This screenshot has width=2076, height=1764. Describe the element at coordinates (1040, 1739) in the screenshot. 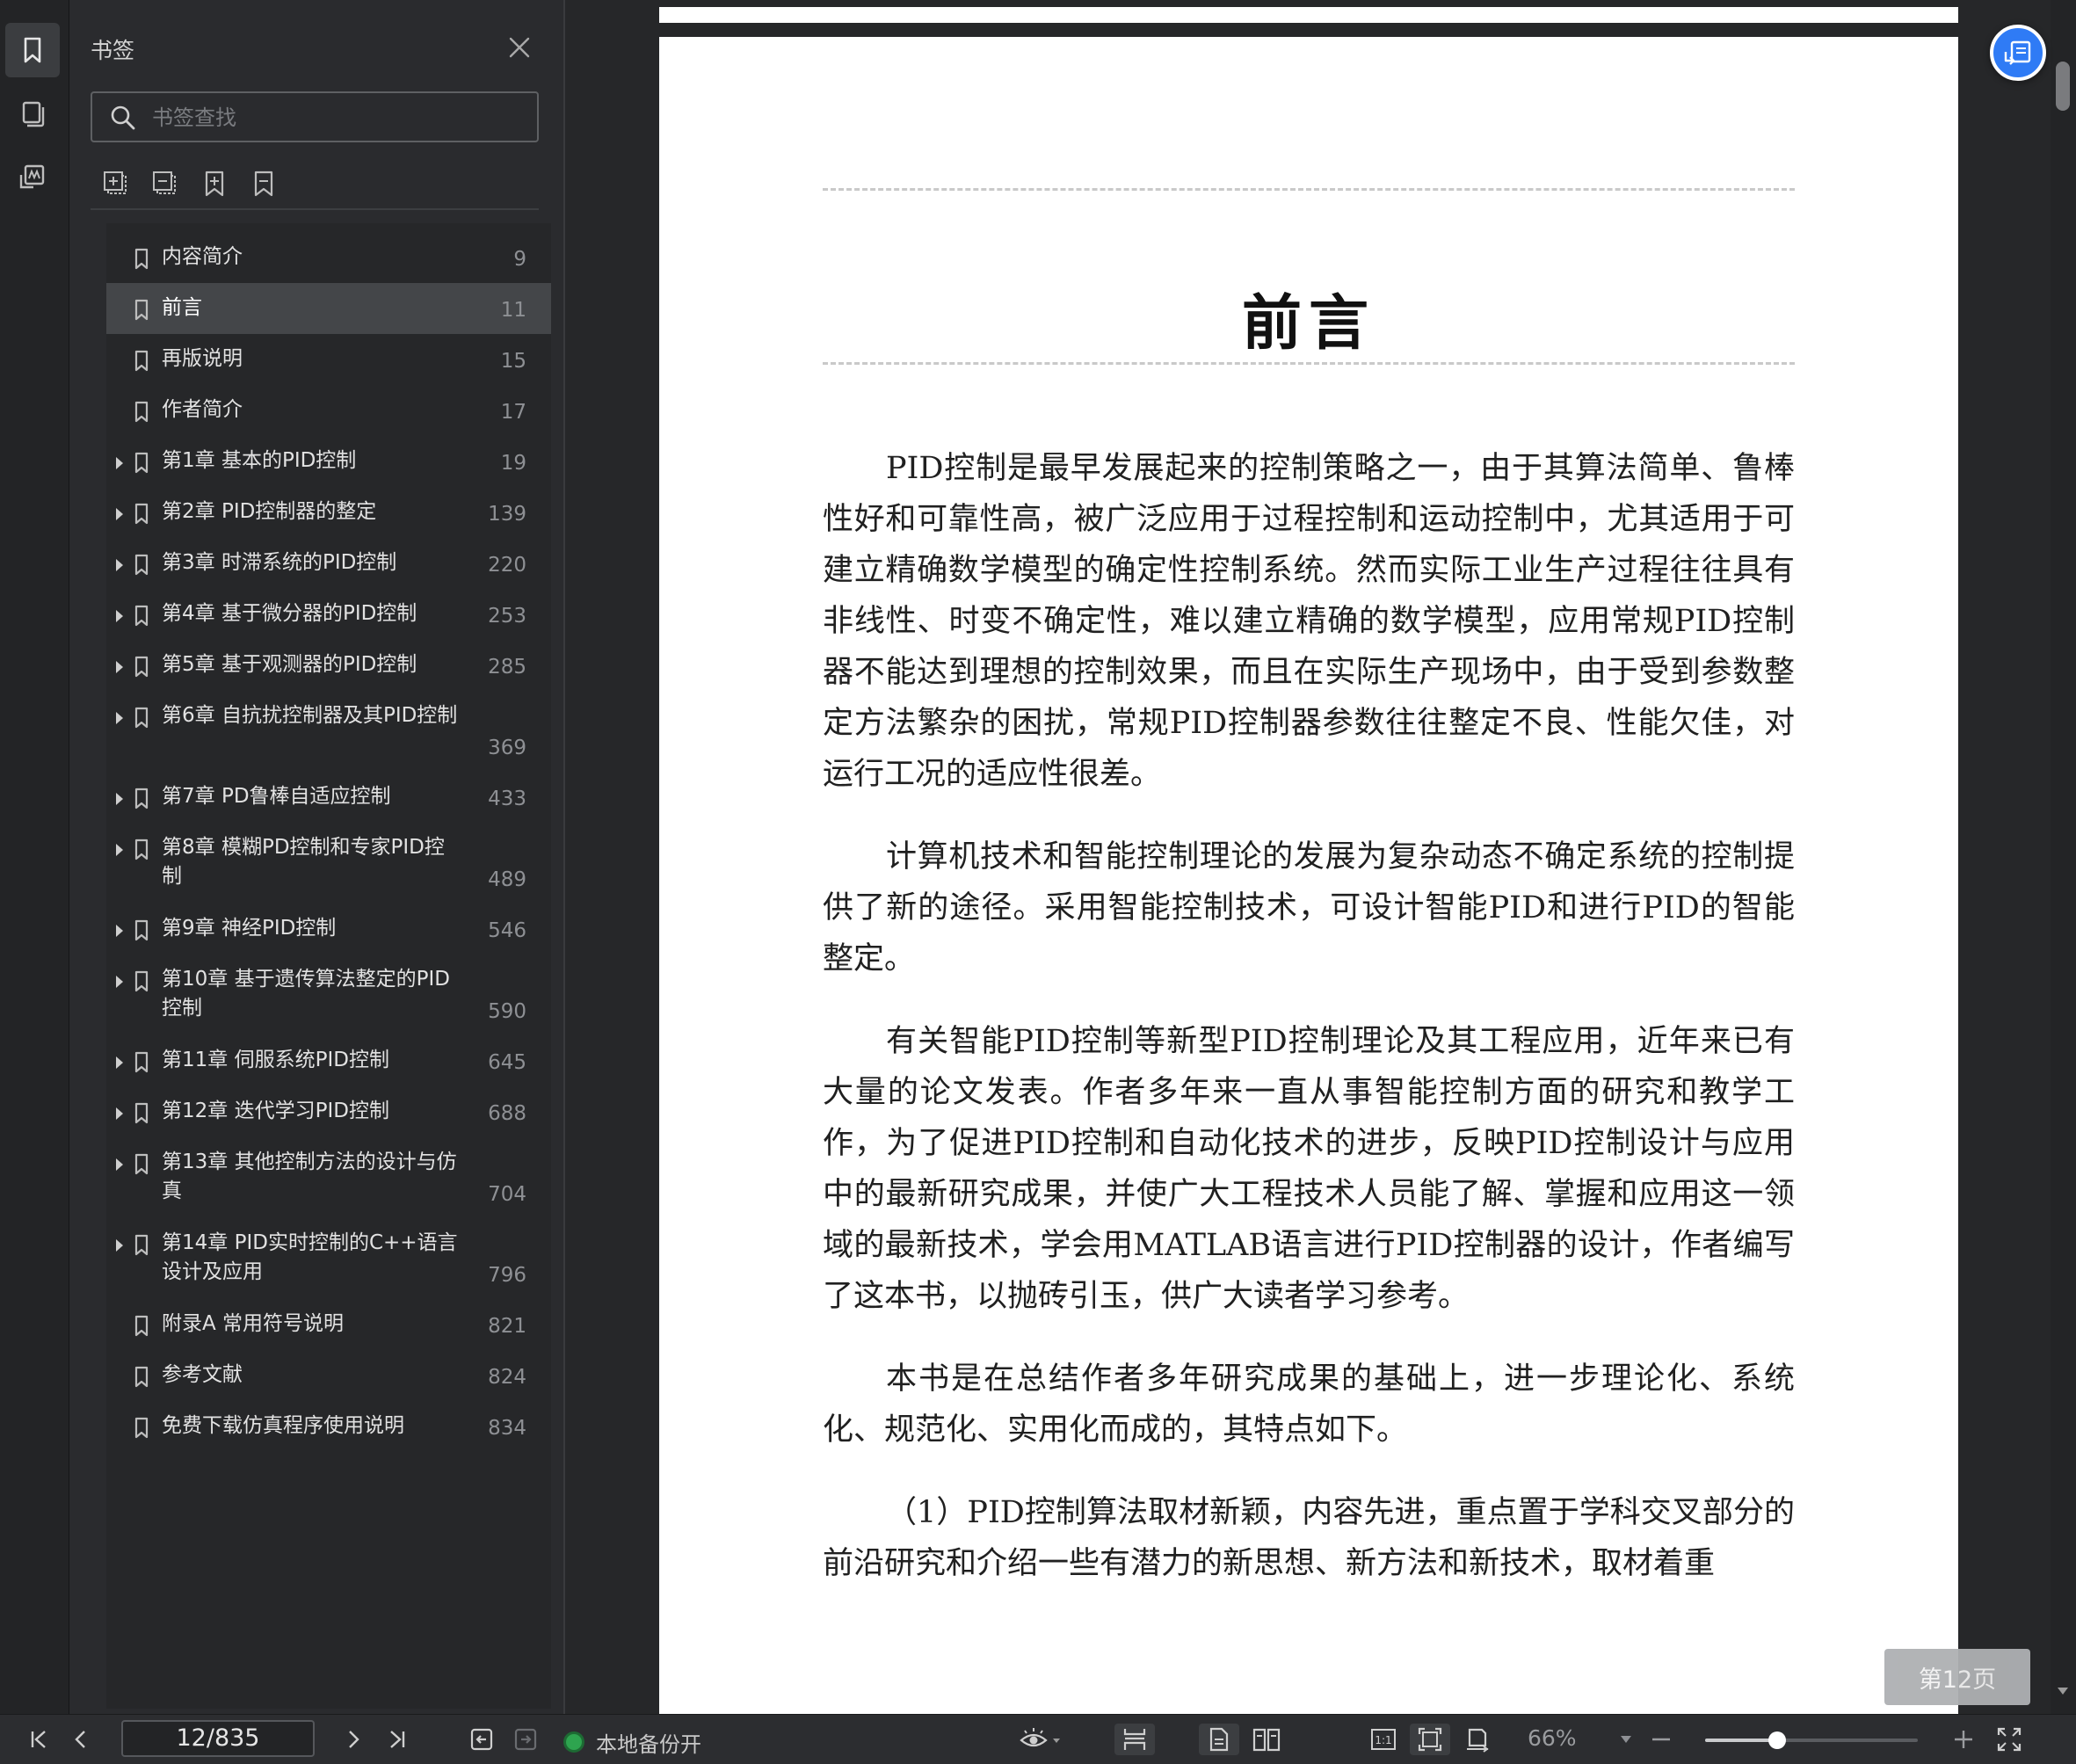

I see `eye-care-mode-button` at that location.